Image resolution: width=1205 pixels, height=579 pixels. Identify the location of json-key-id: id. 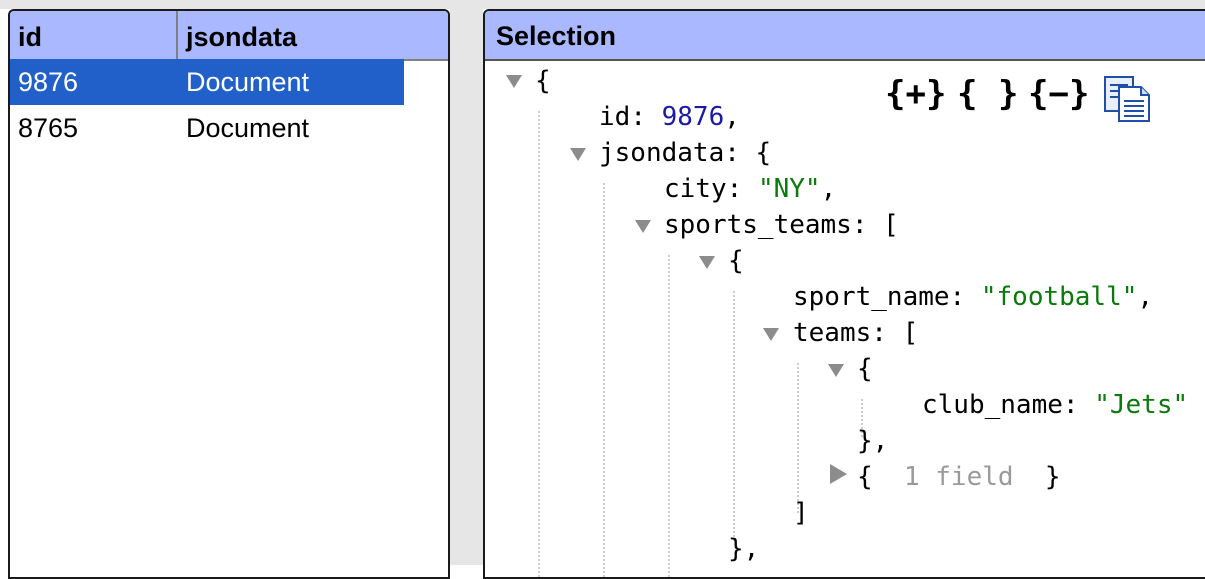
(615, 117).